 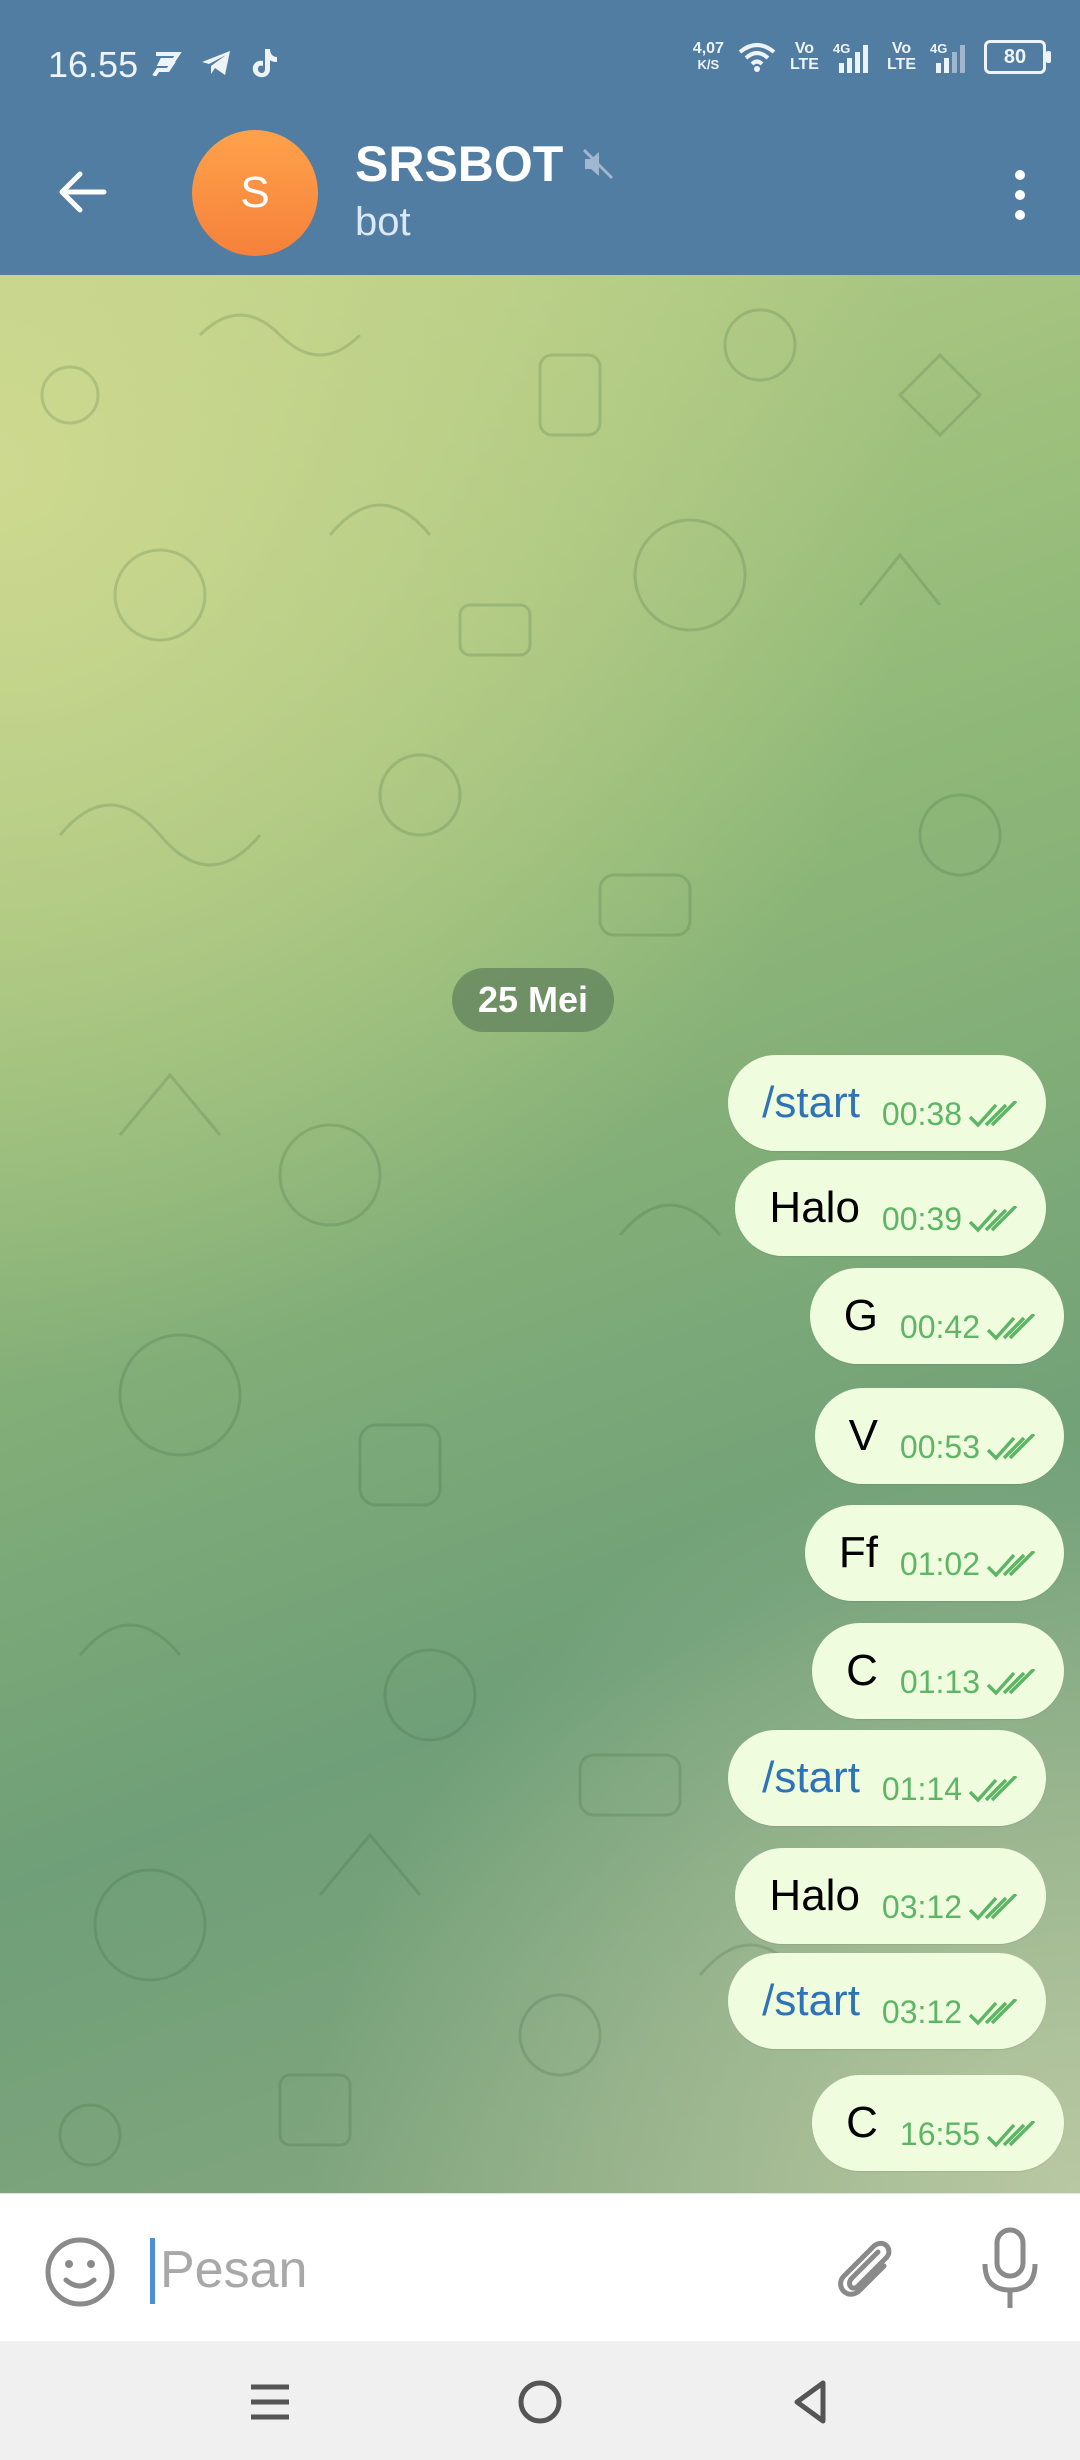 I want to click on back-button, so click(x=82, y=192).